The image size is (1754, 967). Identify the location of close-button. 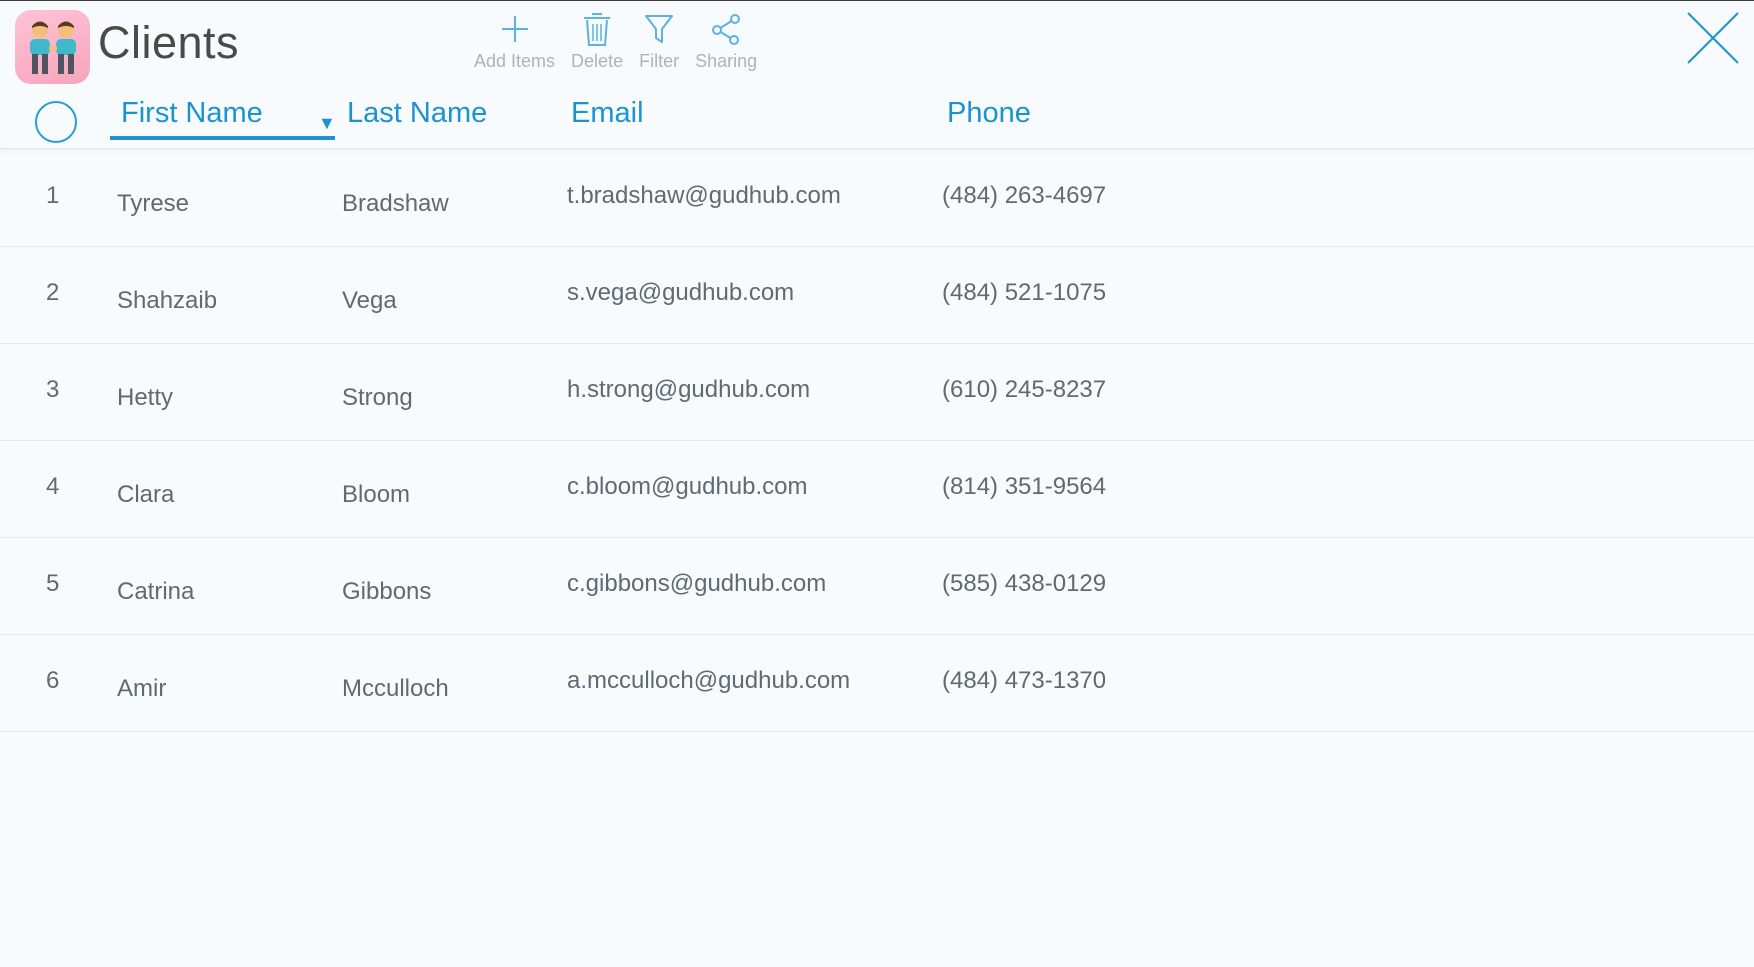
(1713, 38).